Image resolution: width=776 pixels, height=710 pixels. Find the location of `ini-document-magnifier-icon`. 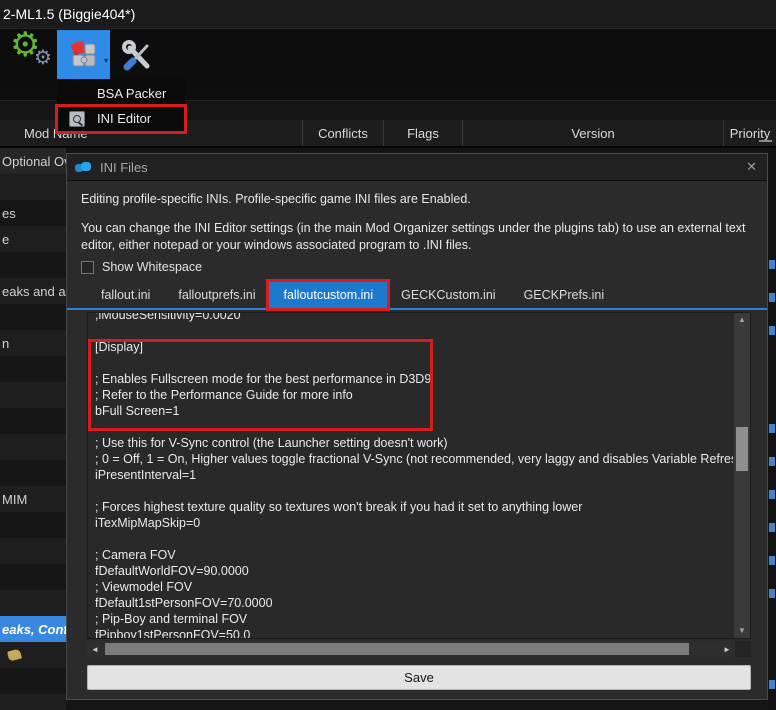

ini-document-magnifier-icon is located at coordinates (77, 118).